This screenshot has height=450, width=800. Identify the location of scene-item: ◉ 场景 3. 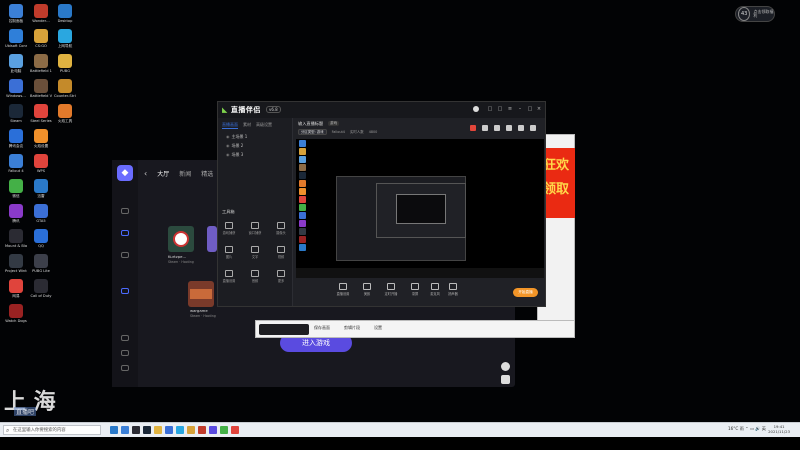
(234, 155).